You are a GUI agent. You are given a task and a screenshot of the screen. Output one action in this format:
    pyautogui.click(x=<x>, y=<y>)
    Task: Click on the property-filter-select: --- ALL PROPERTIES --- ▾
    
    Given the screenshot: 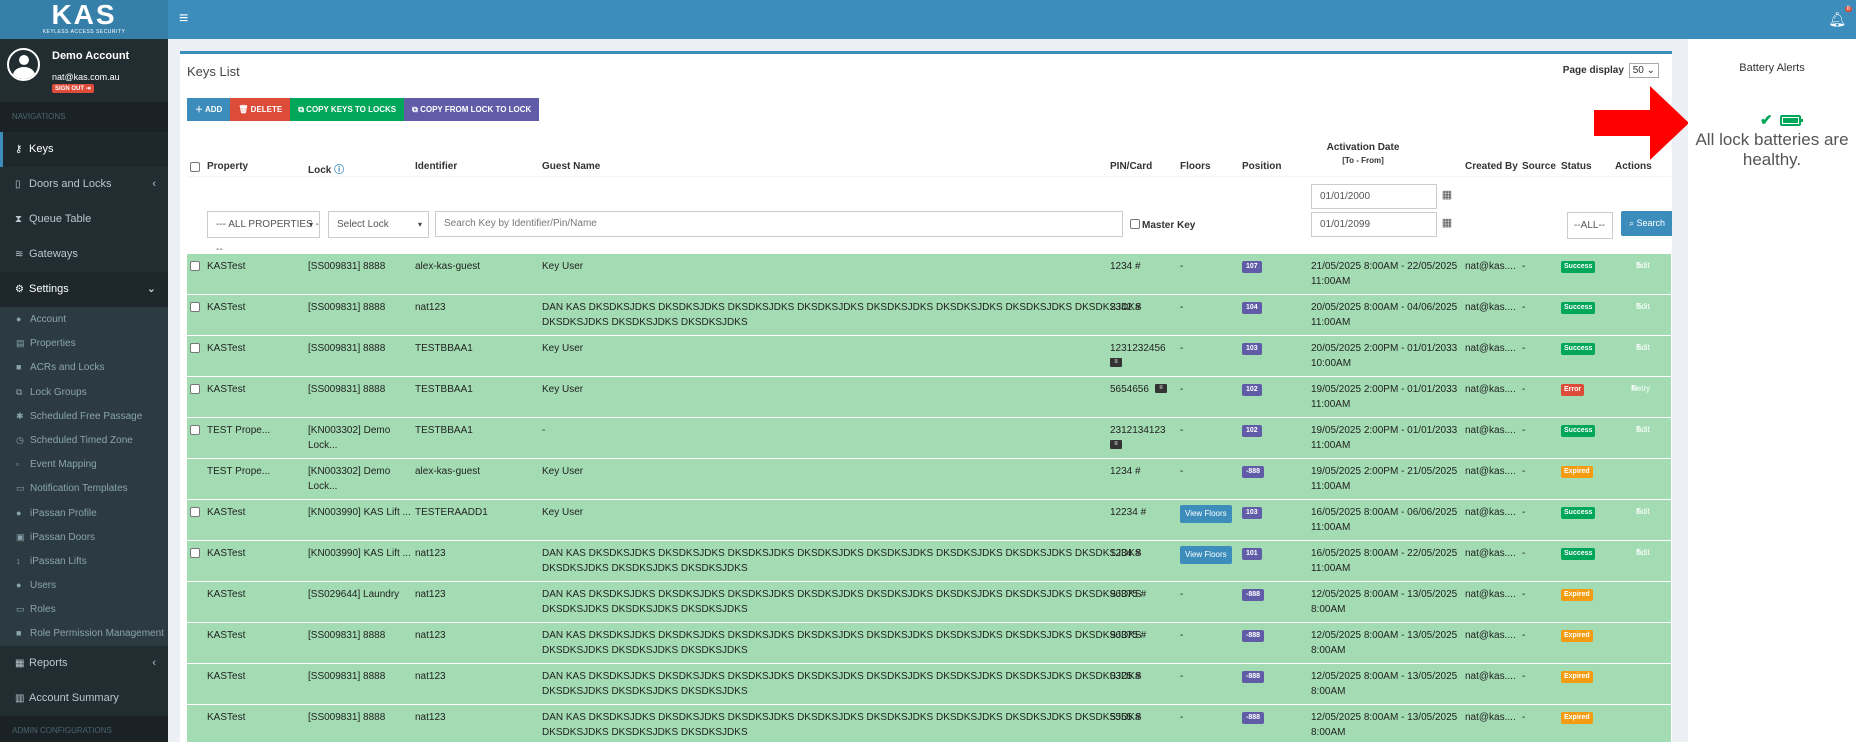 What is the action you would take?
    pyautogui.click(x=263, y=233)
    